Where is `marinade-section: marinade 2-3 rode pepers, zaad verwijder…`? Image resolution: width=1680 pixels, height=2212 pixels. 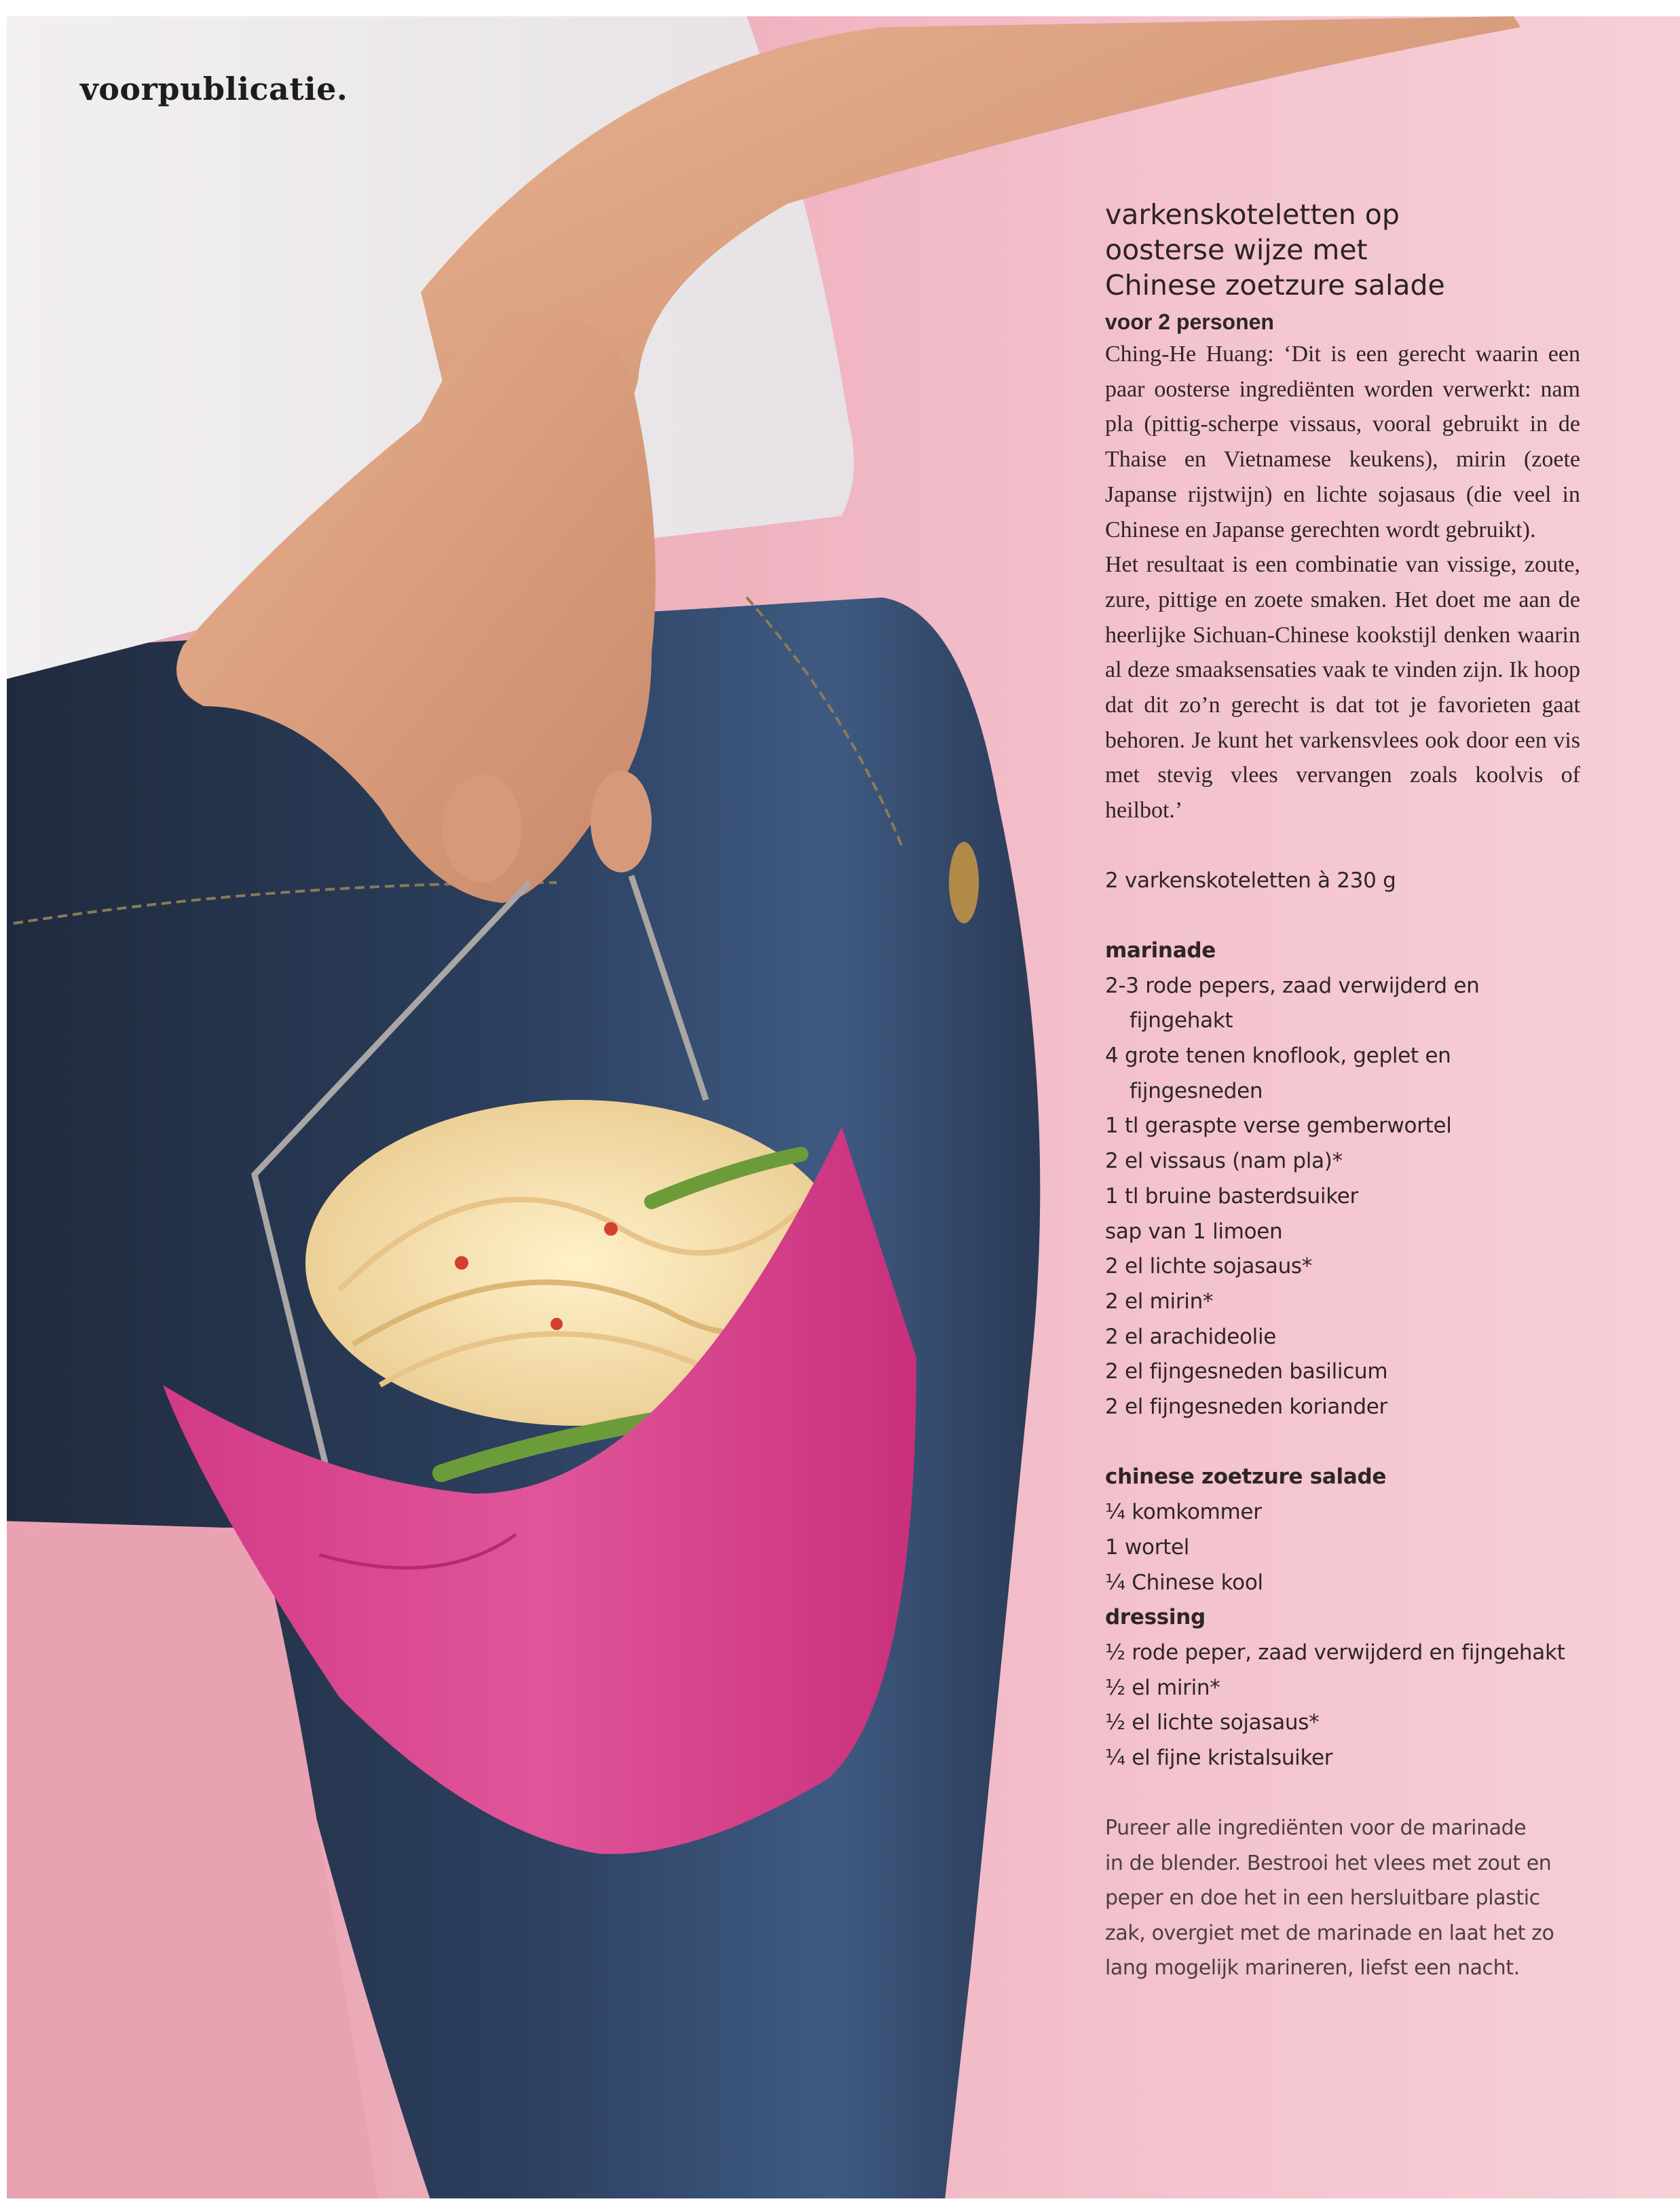
marinade-section: marinade 2-3 rode pepers, zaad verwijder… is located at coordinates (1343, 1179).